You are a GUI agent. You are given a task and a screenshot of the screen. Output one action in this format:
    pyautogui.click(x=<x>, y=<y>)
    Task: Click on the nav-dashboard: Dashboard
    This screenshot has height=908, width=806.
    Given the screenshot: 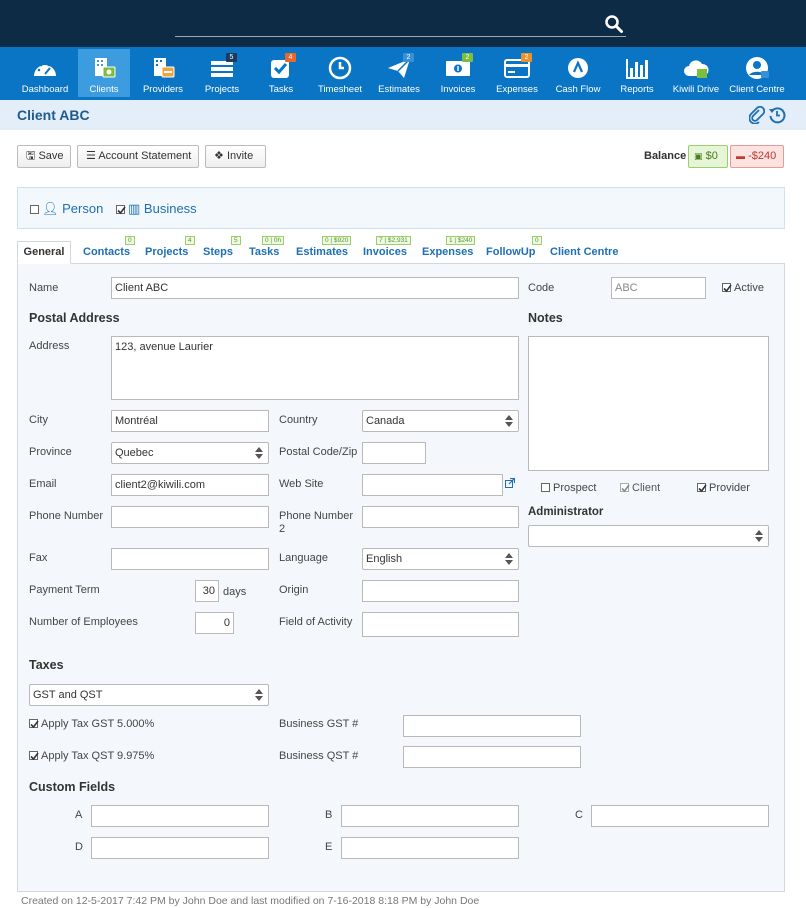 What is the action you would take?
    pyautogui.click(x=45, y=73)
    